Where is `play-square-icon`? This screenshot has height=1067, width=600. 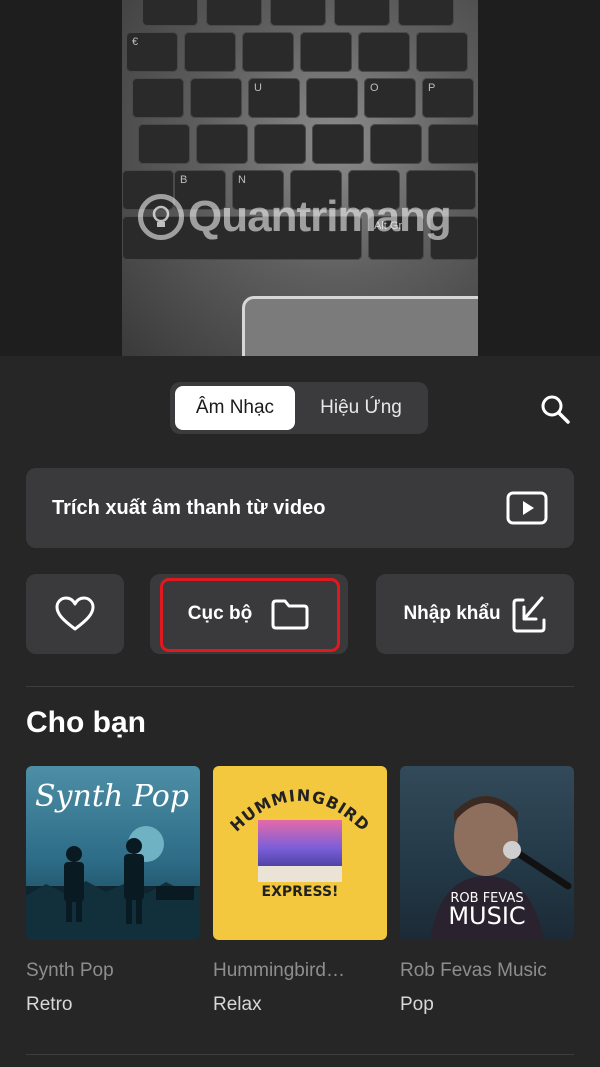
play-square-icon is located at coordinates (527, 508).